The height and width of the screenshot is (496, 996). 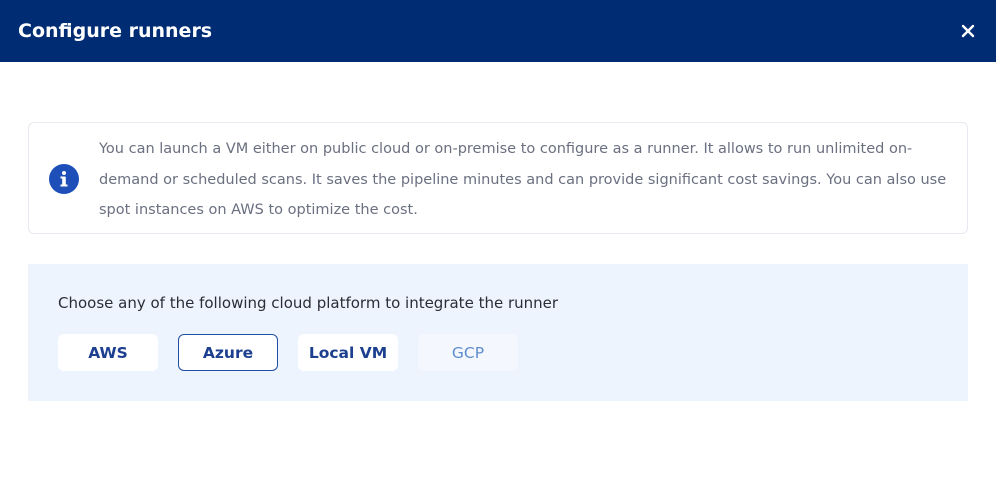 What do you see at coordinates (64, 179) in the screenshot?
I see `info-icon` at bounding box center [64, 179].